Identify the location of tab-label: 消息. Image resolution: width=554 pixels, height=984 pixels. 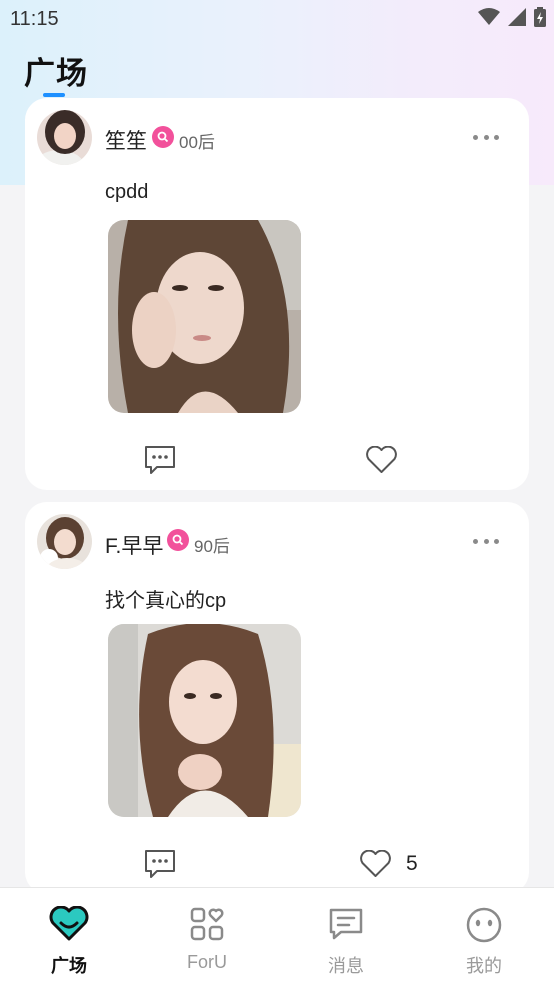
(346, 966).